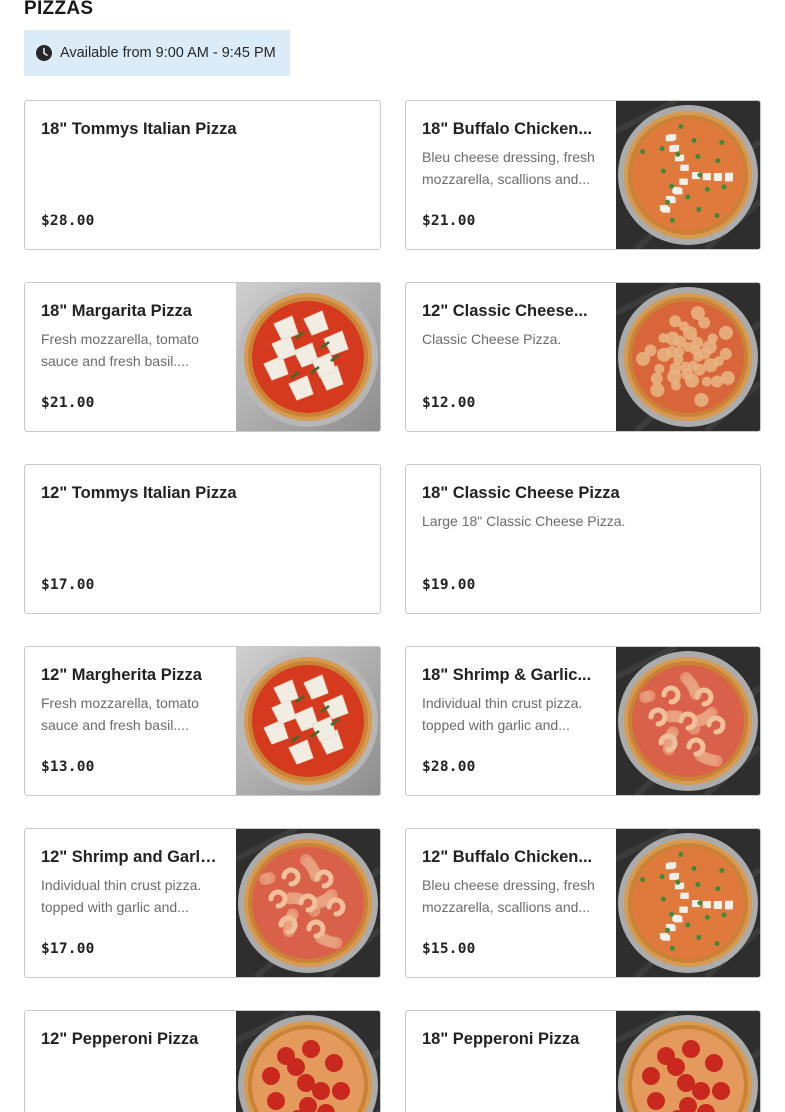 This screenshot has width=785, height=1112. What do you see at coordinates (521, 493) in the screenshot?
I see `menu-item-name: 18" Classic Cheese Pizza` at bounding box center [521, 493].